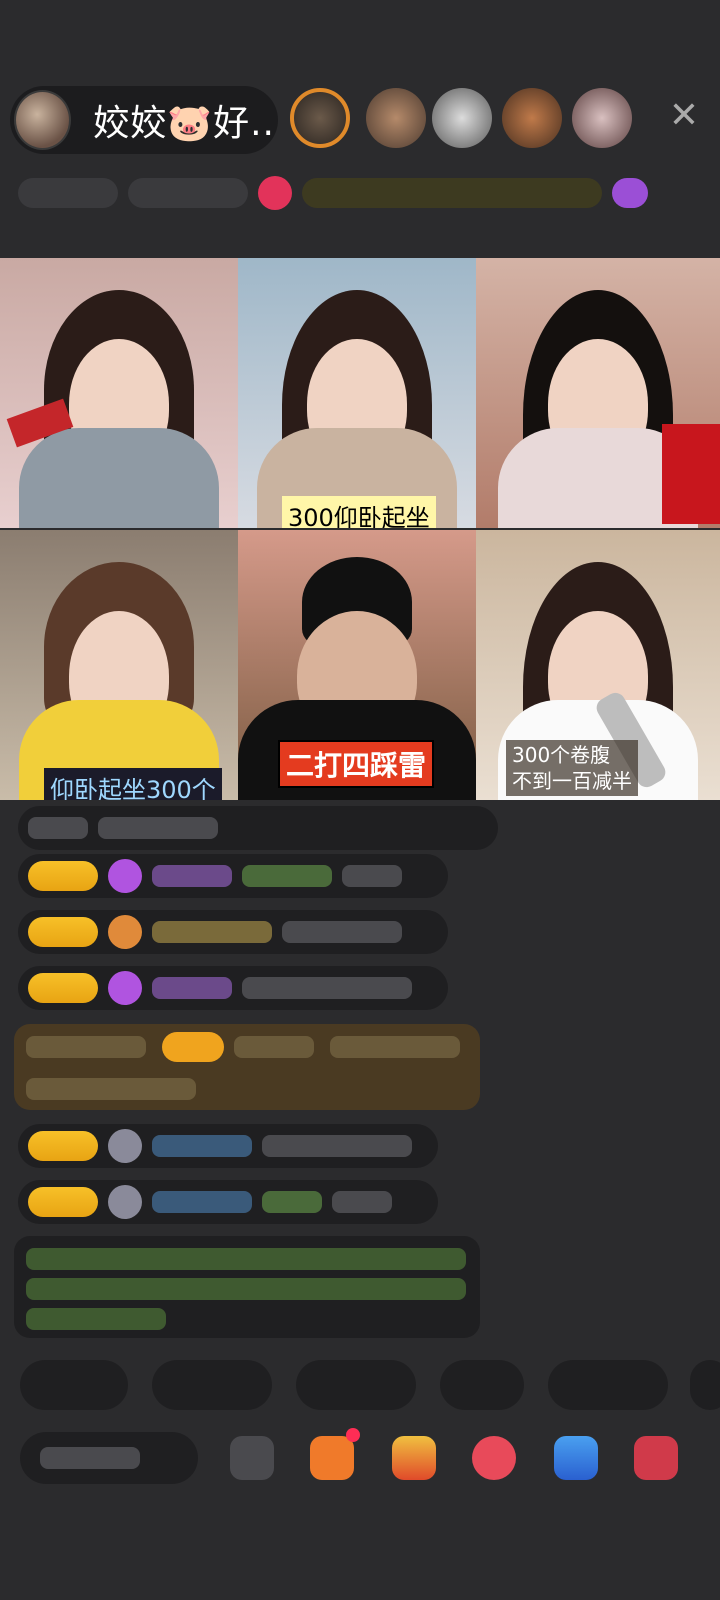 This screenshot has height=1600, width=720. Describe the element at coordinates (576, 1458) in the screenshot. I see `share-icon` at that location.